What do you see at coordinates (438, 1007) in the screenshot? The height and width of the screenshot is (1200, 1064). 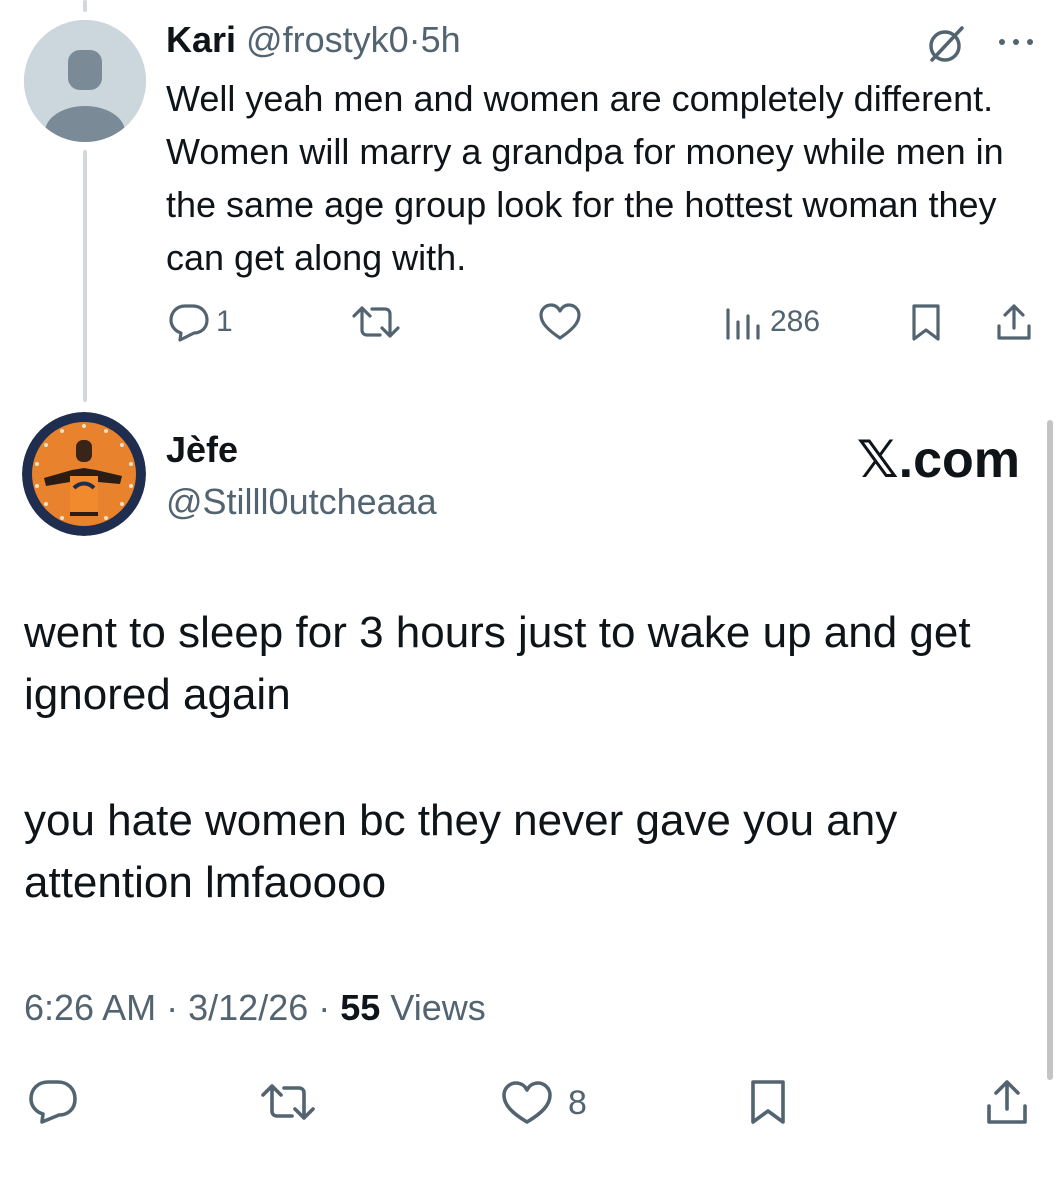 I see `views-label: Views` at bounding box center [438, 1007].